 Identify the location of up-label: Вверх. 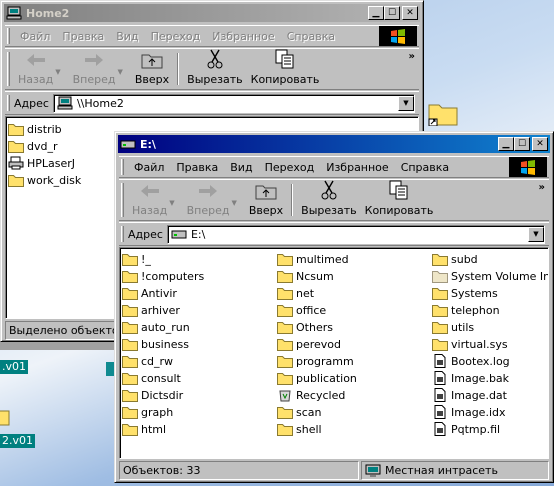
(266, 210).